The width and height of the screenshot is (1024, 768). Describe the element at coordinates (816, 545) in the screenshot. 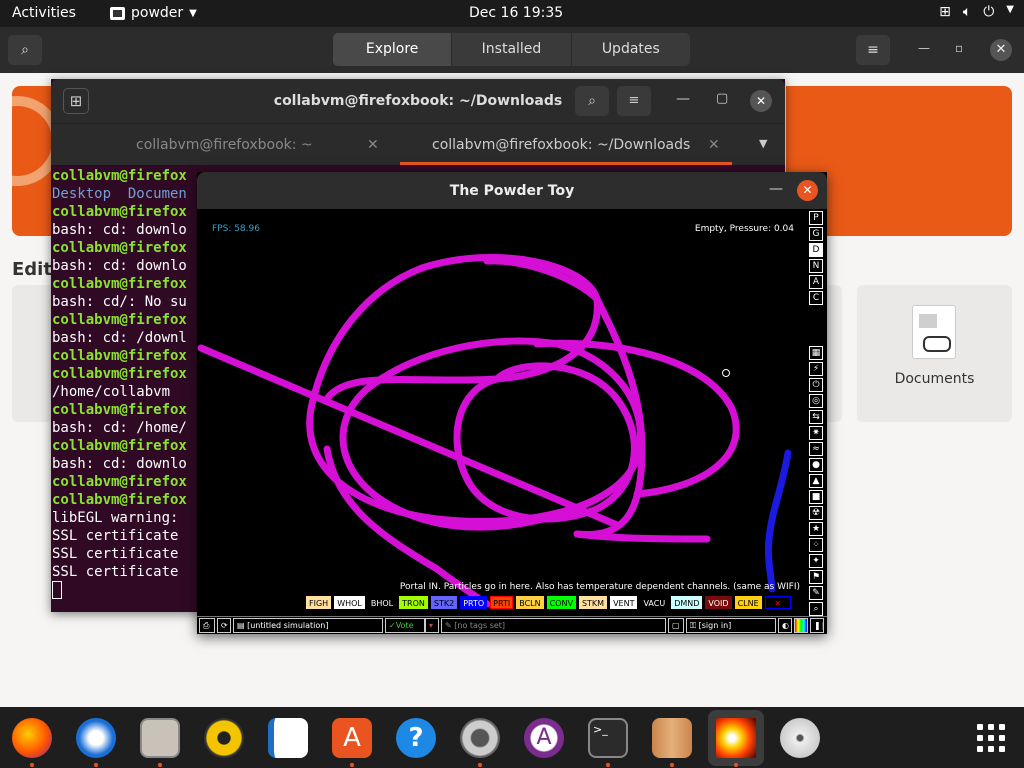

I see `life-category-icon: ⁘` at that location.